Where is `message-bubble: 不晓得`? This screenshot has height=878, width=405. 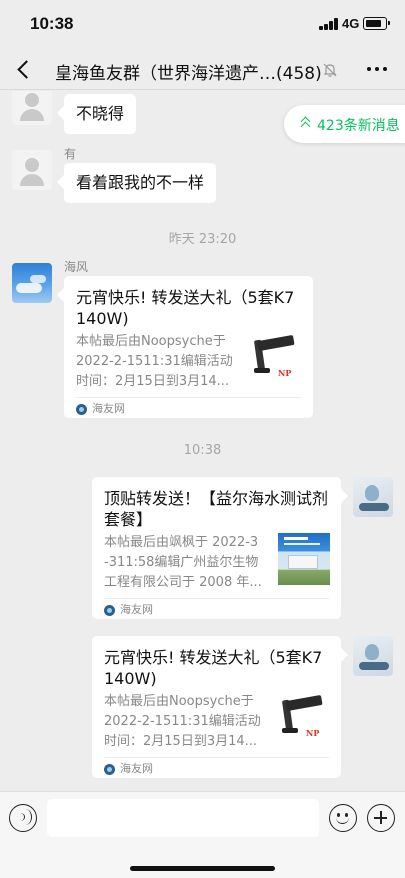
message-bubble: 不晓得 is located at coordinates (100, 114).